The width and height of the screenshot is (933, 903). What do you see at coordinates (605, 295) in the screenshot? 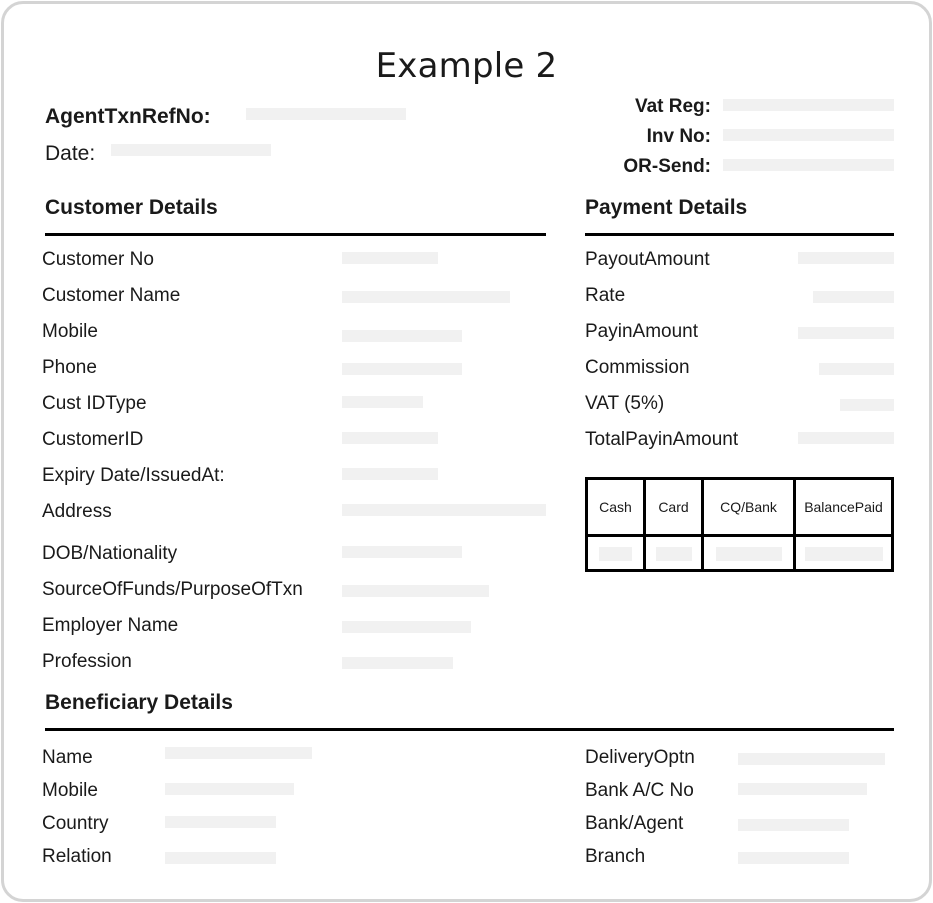
I see `payment-field-label: Rate` at bounding box center [605, 295].